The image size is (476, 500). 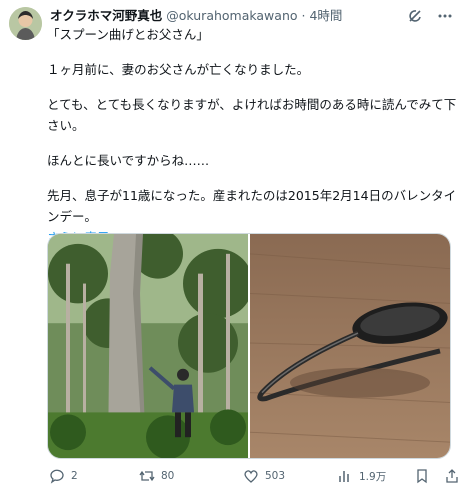 What do you see at coordinates (373, 476) in the screenshot?
I see `views-count: 1.9万` at bounding box center [373, 476].